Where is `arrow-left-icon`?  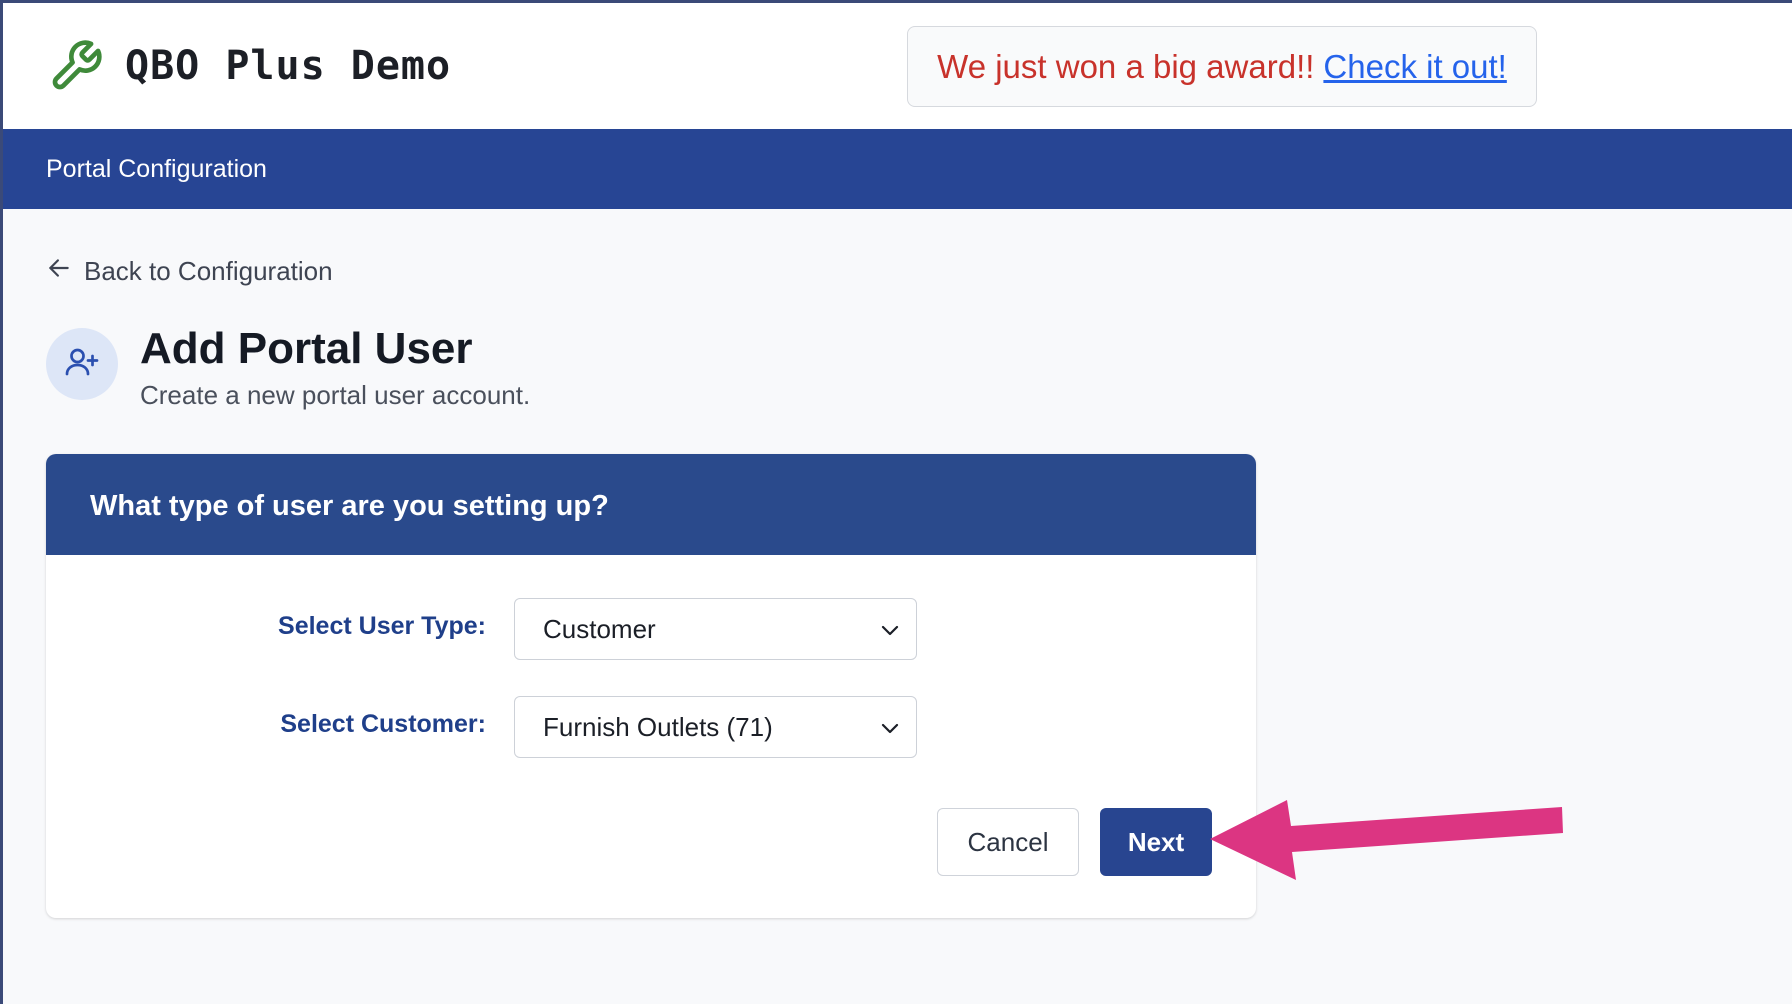
arrow-left-icon is located at coordinates (65, 271).